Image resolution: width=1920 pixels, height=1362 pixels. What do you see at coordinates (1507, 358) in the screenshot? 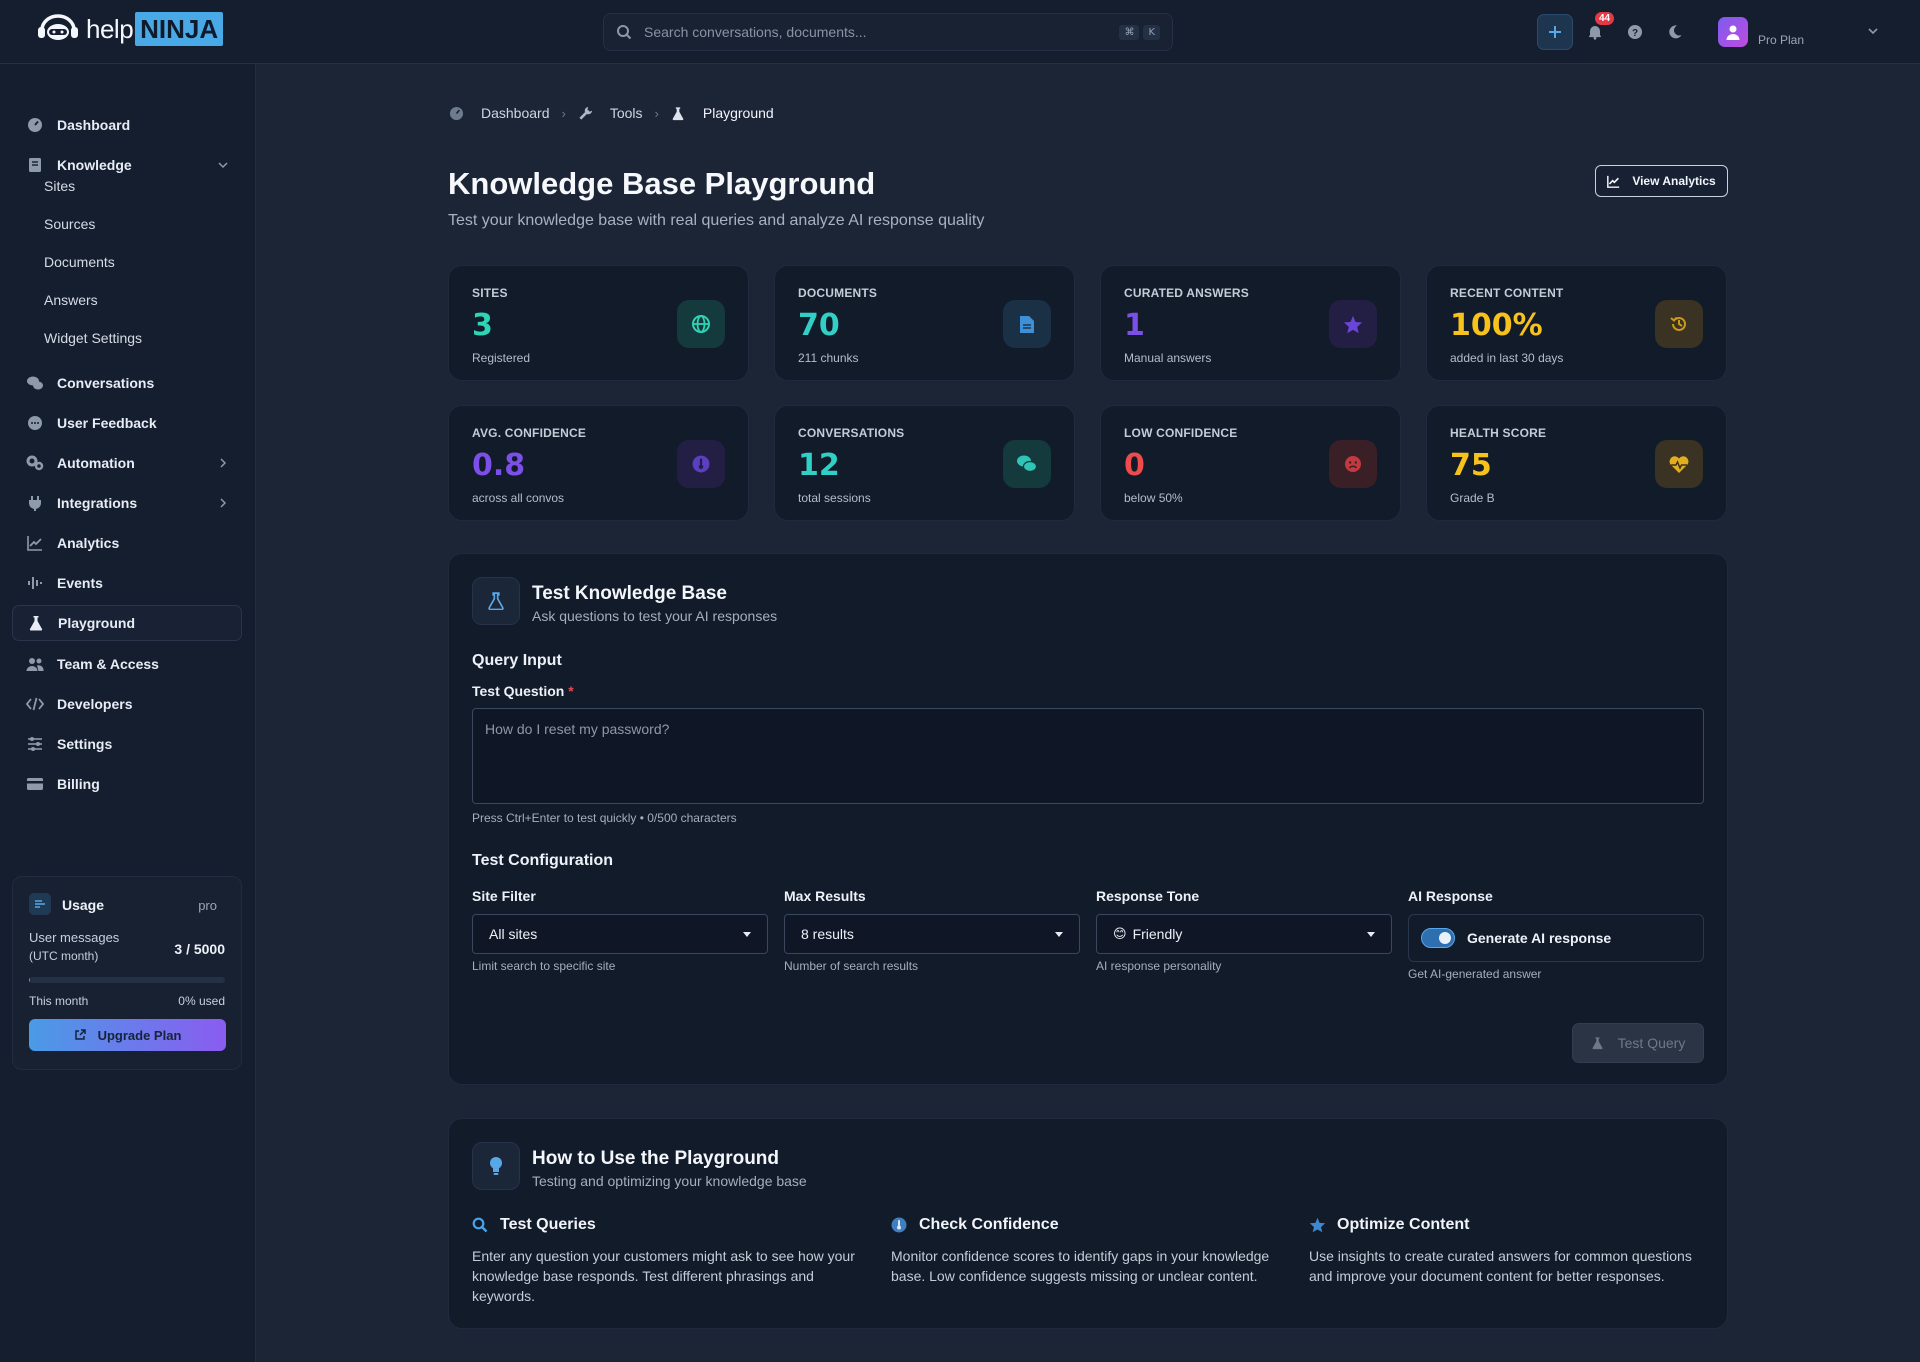
I see `stat-caption: added in last 30 days` at bounding box center [1507, 358].